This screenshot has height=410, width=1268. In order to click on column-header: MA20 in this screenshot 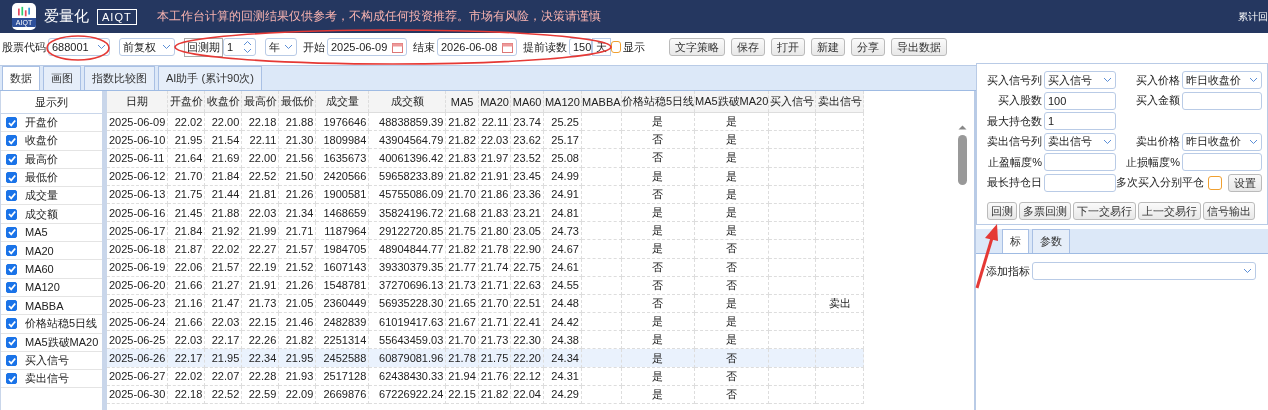, I will do `click(494, 102)`.